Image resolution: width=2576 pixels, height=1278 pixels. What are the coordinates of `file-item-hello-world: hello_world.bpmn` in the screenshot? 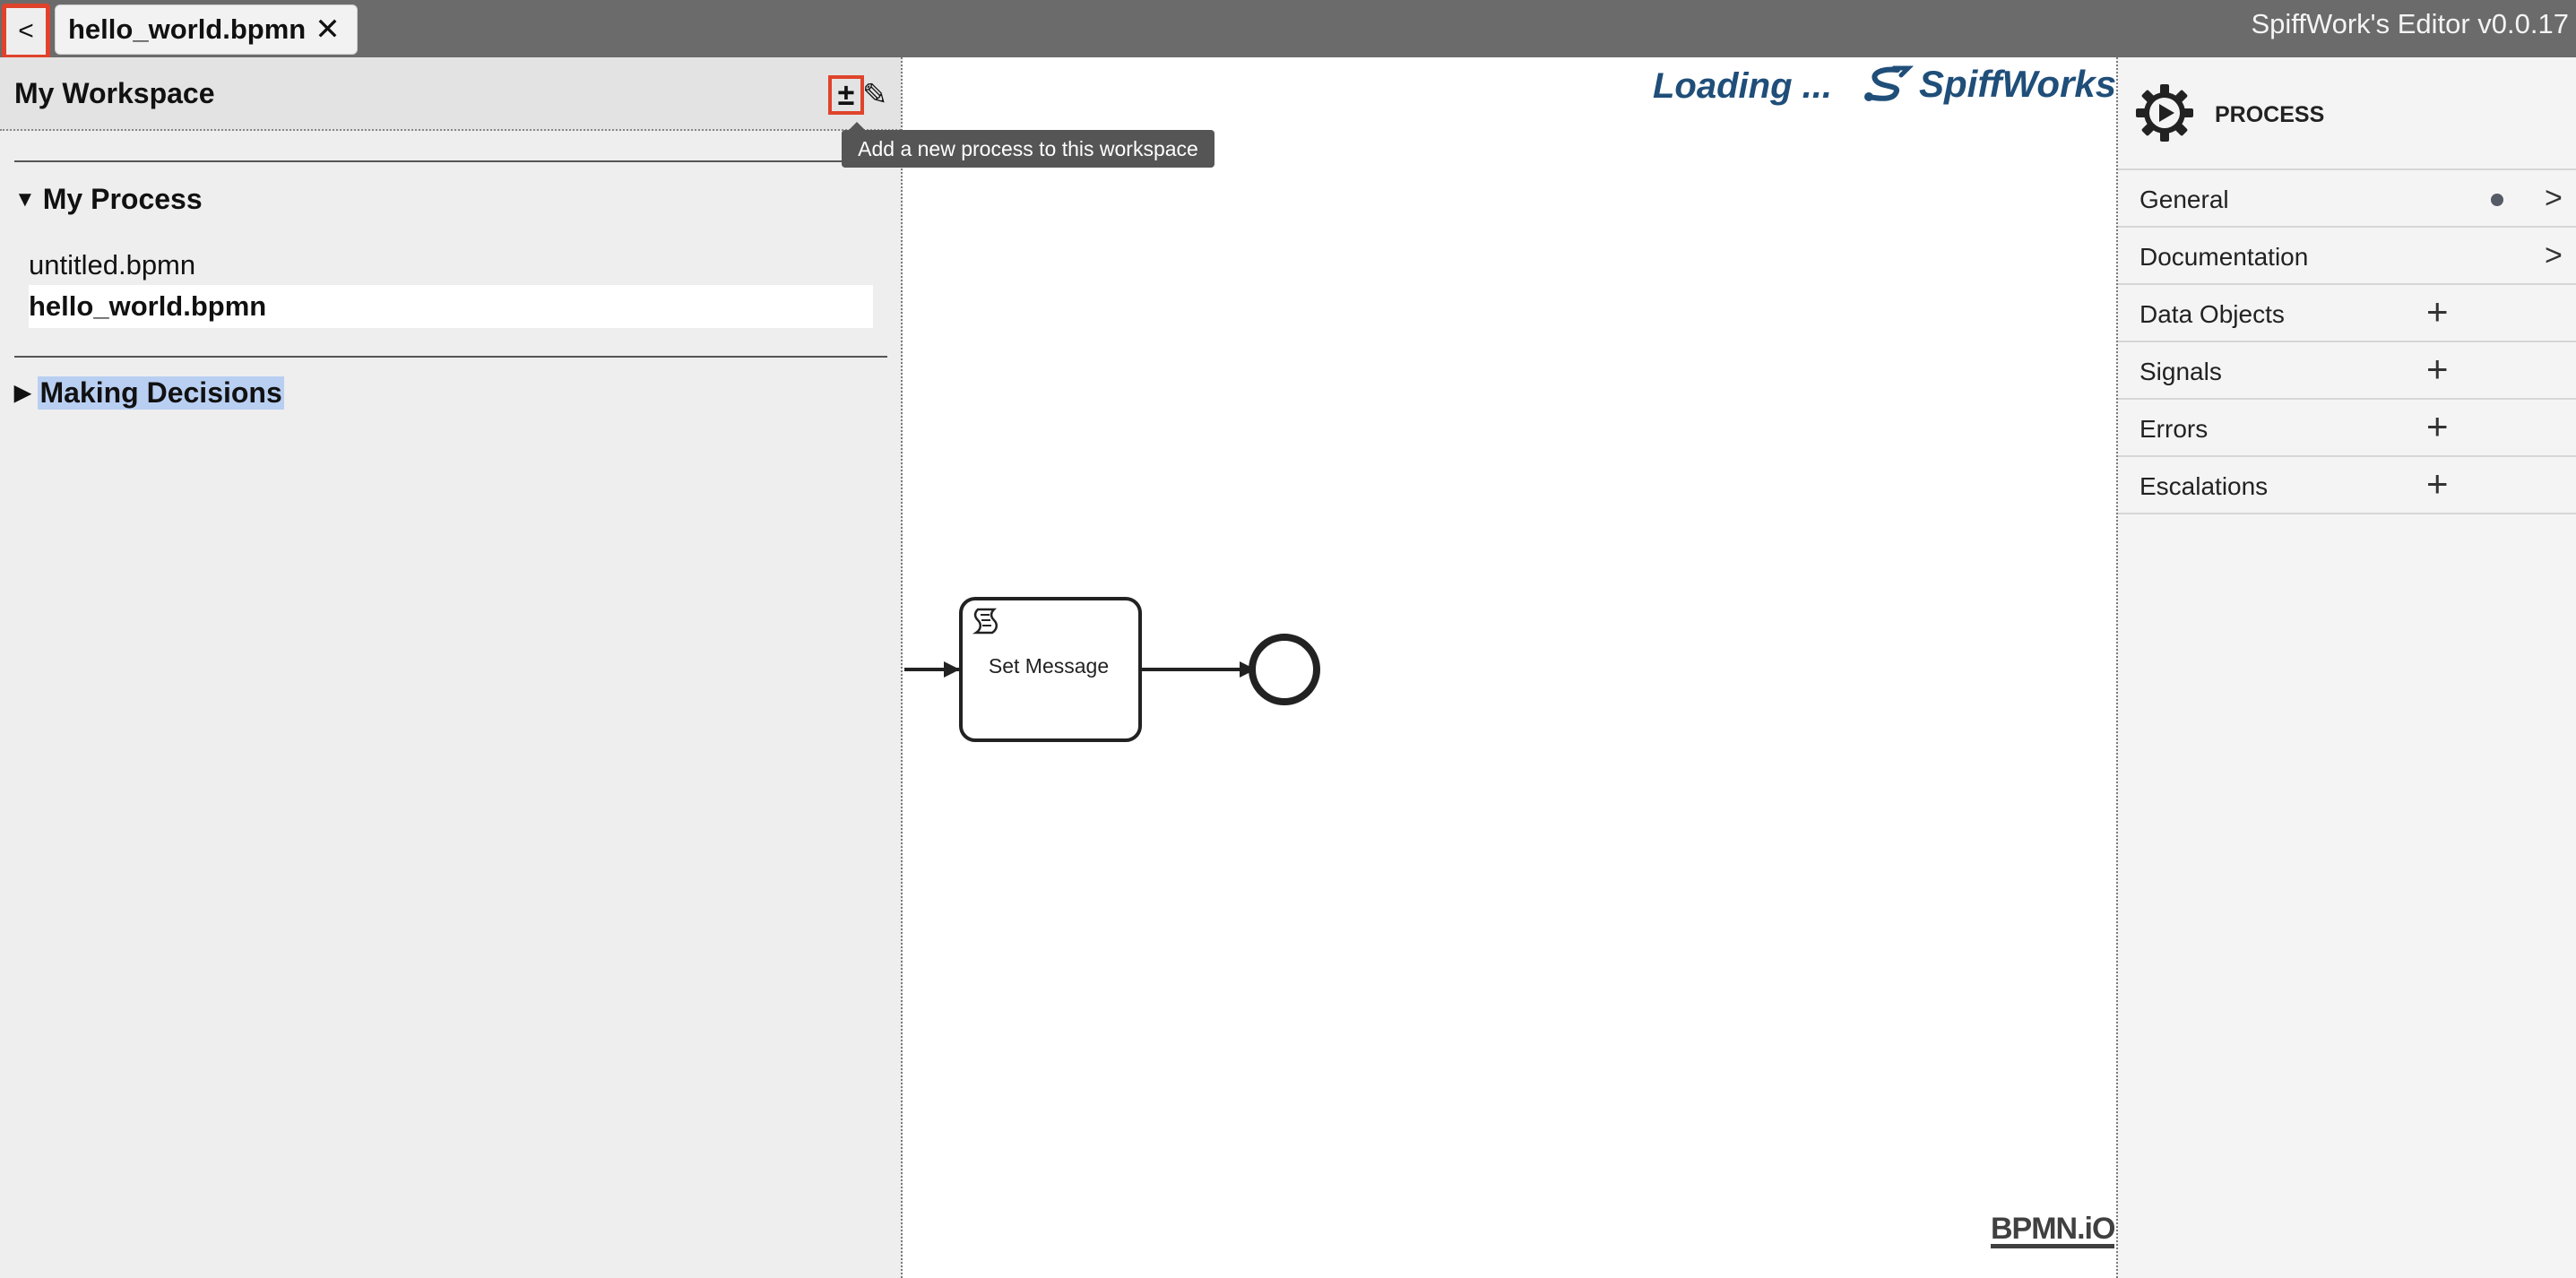 It's located at (451, 306).